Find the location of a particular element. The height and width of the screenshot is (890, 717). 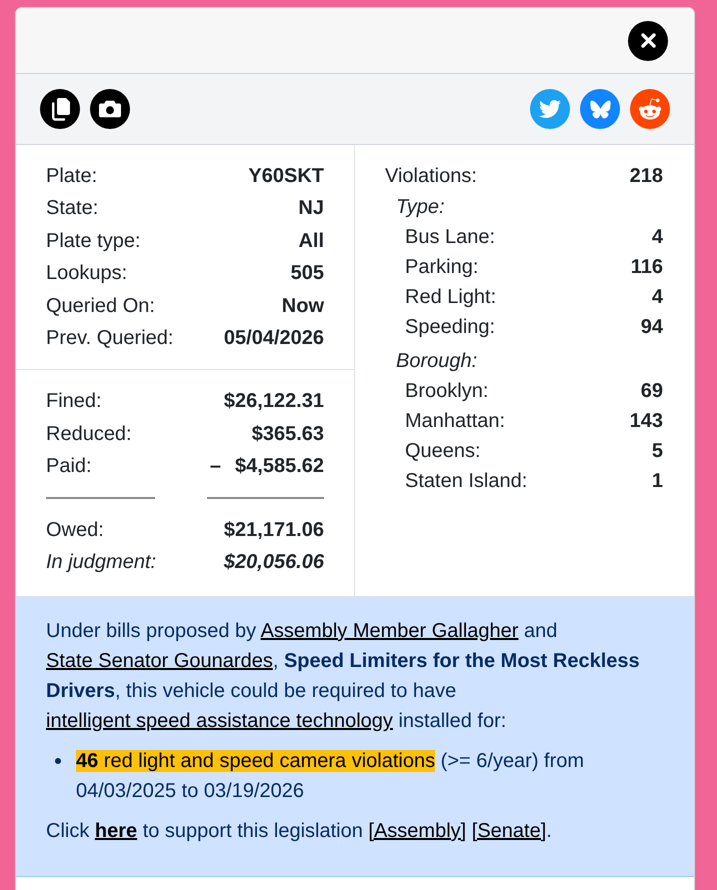

text-link: [Senate] is located at coordinates (509, 831).